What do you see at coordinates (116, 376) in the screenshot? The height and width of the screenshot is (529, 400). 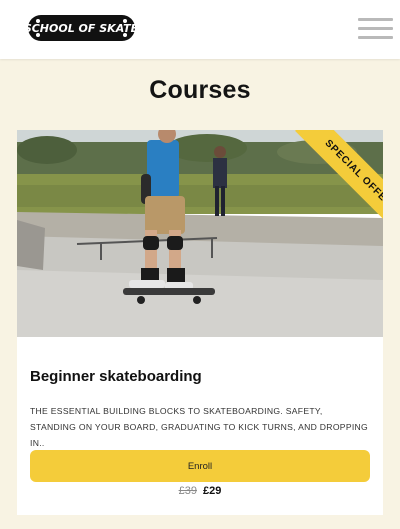 I see `course-title: Beginner skateboarding` at bounding box center [116, 376].